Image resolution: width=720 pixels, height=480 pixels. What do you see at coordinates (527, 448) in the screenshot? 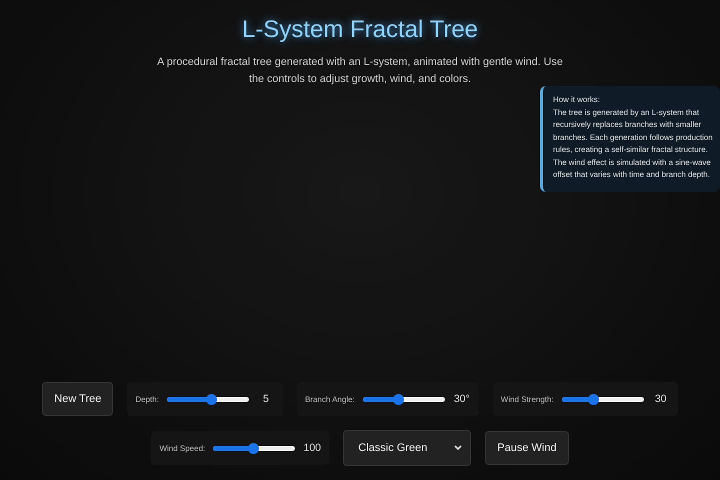
I see `action-button: Pause Wind` at bounding box center [527, 448].